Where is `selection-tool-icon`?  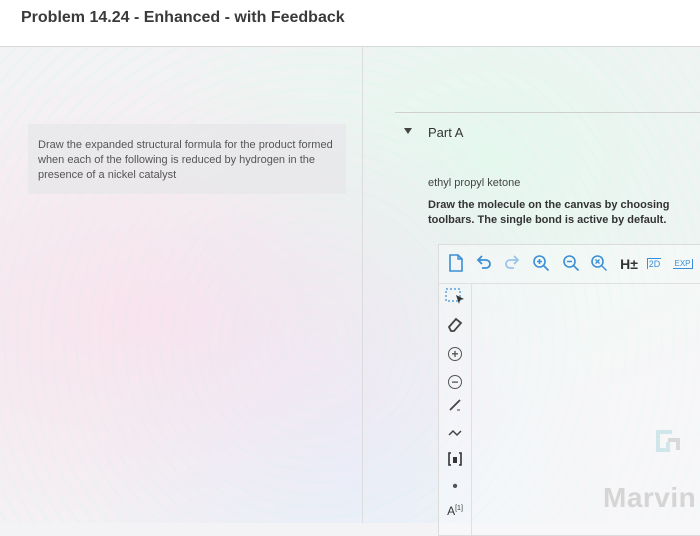
selection-tool-icon is located at coordinates (455, 297).